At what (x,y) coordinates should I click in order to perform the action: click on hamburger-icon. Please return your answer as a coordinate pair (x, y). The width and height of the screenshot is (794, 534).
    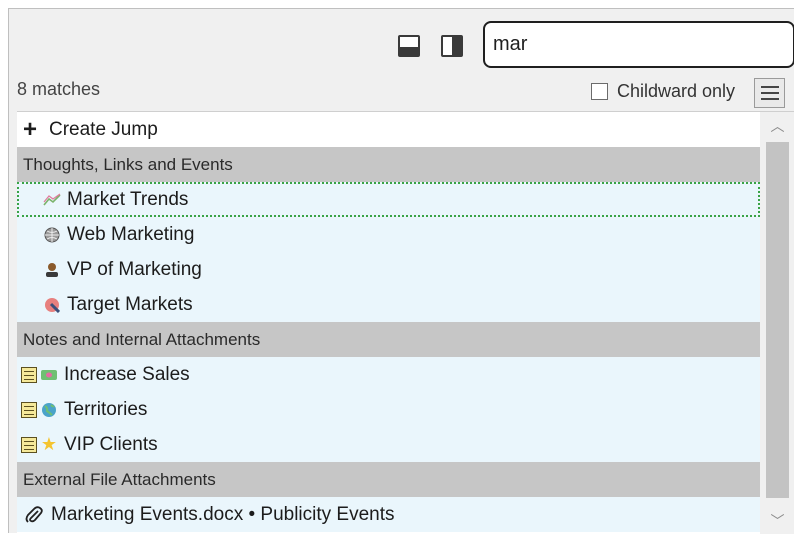
    Looking at the image, I should click on (769, 93).